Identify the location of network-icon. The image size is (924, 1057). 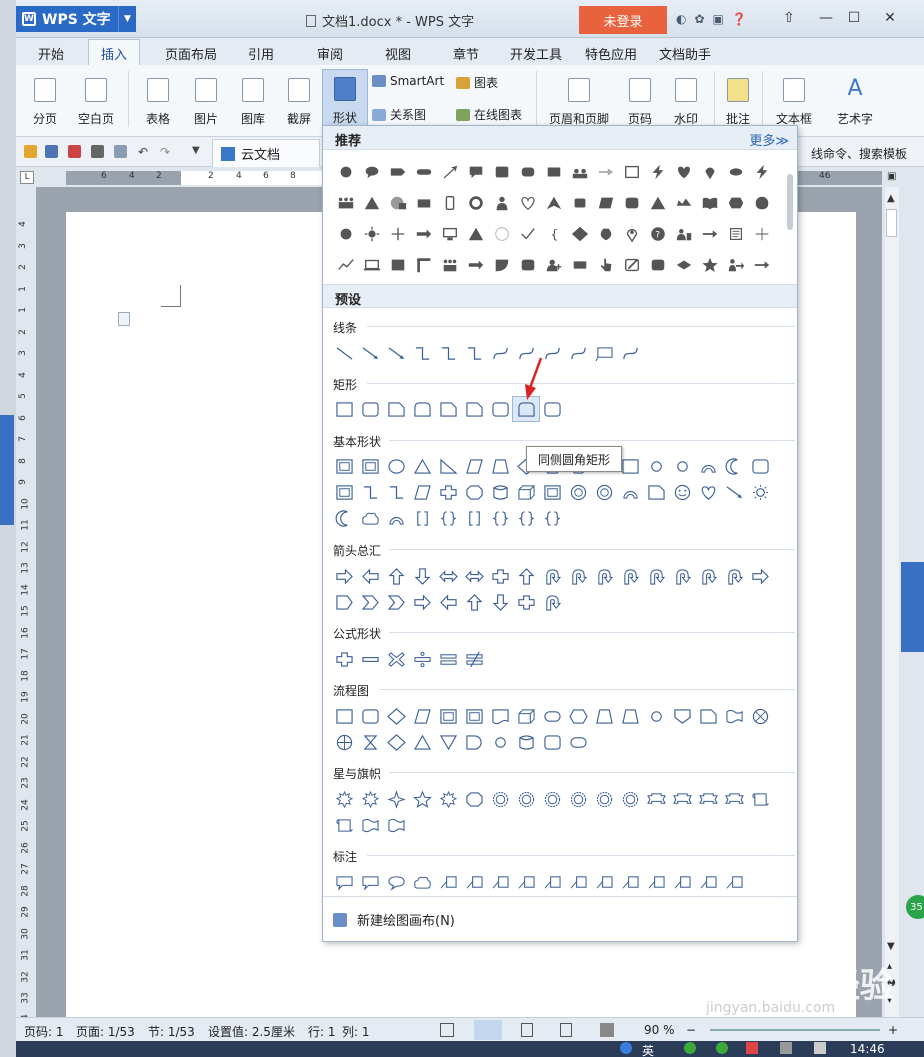
(626, 1048).